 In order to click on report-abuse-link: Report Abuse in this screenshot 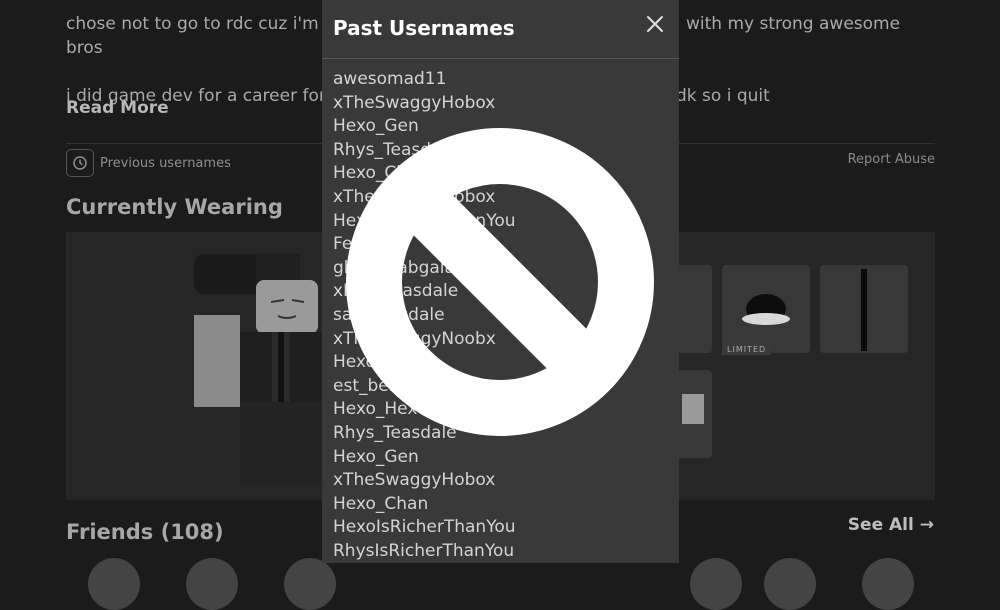, I will do `click(891, 159)`.